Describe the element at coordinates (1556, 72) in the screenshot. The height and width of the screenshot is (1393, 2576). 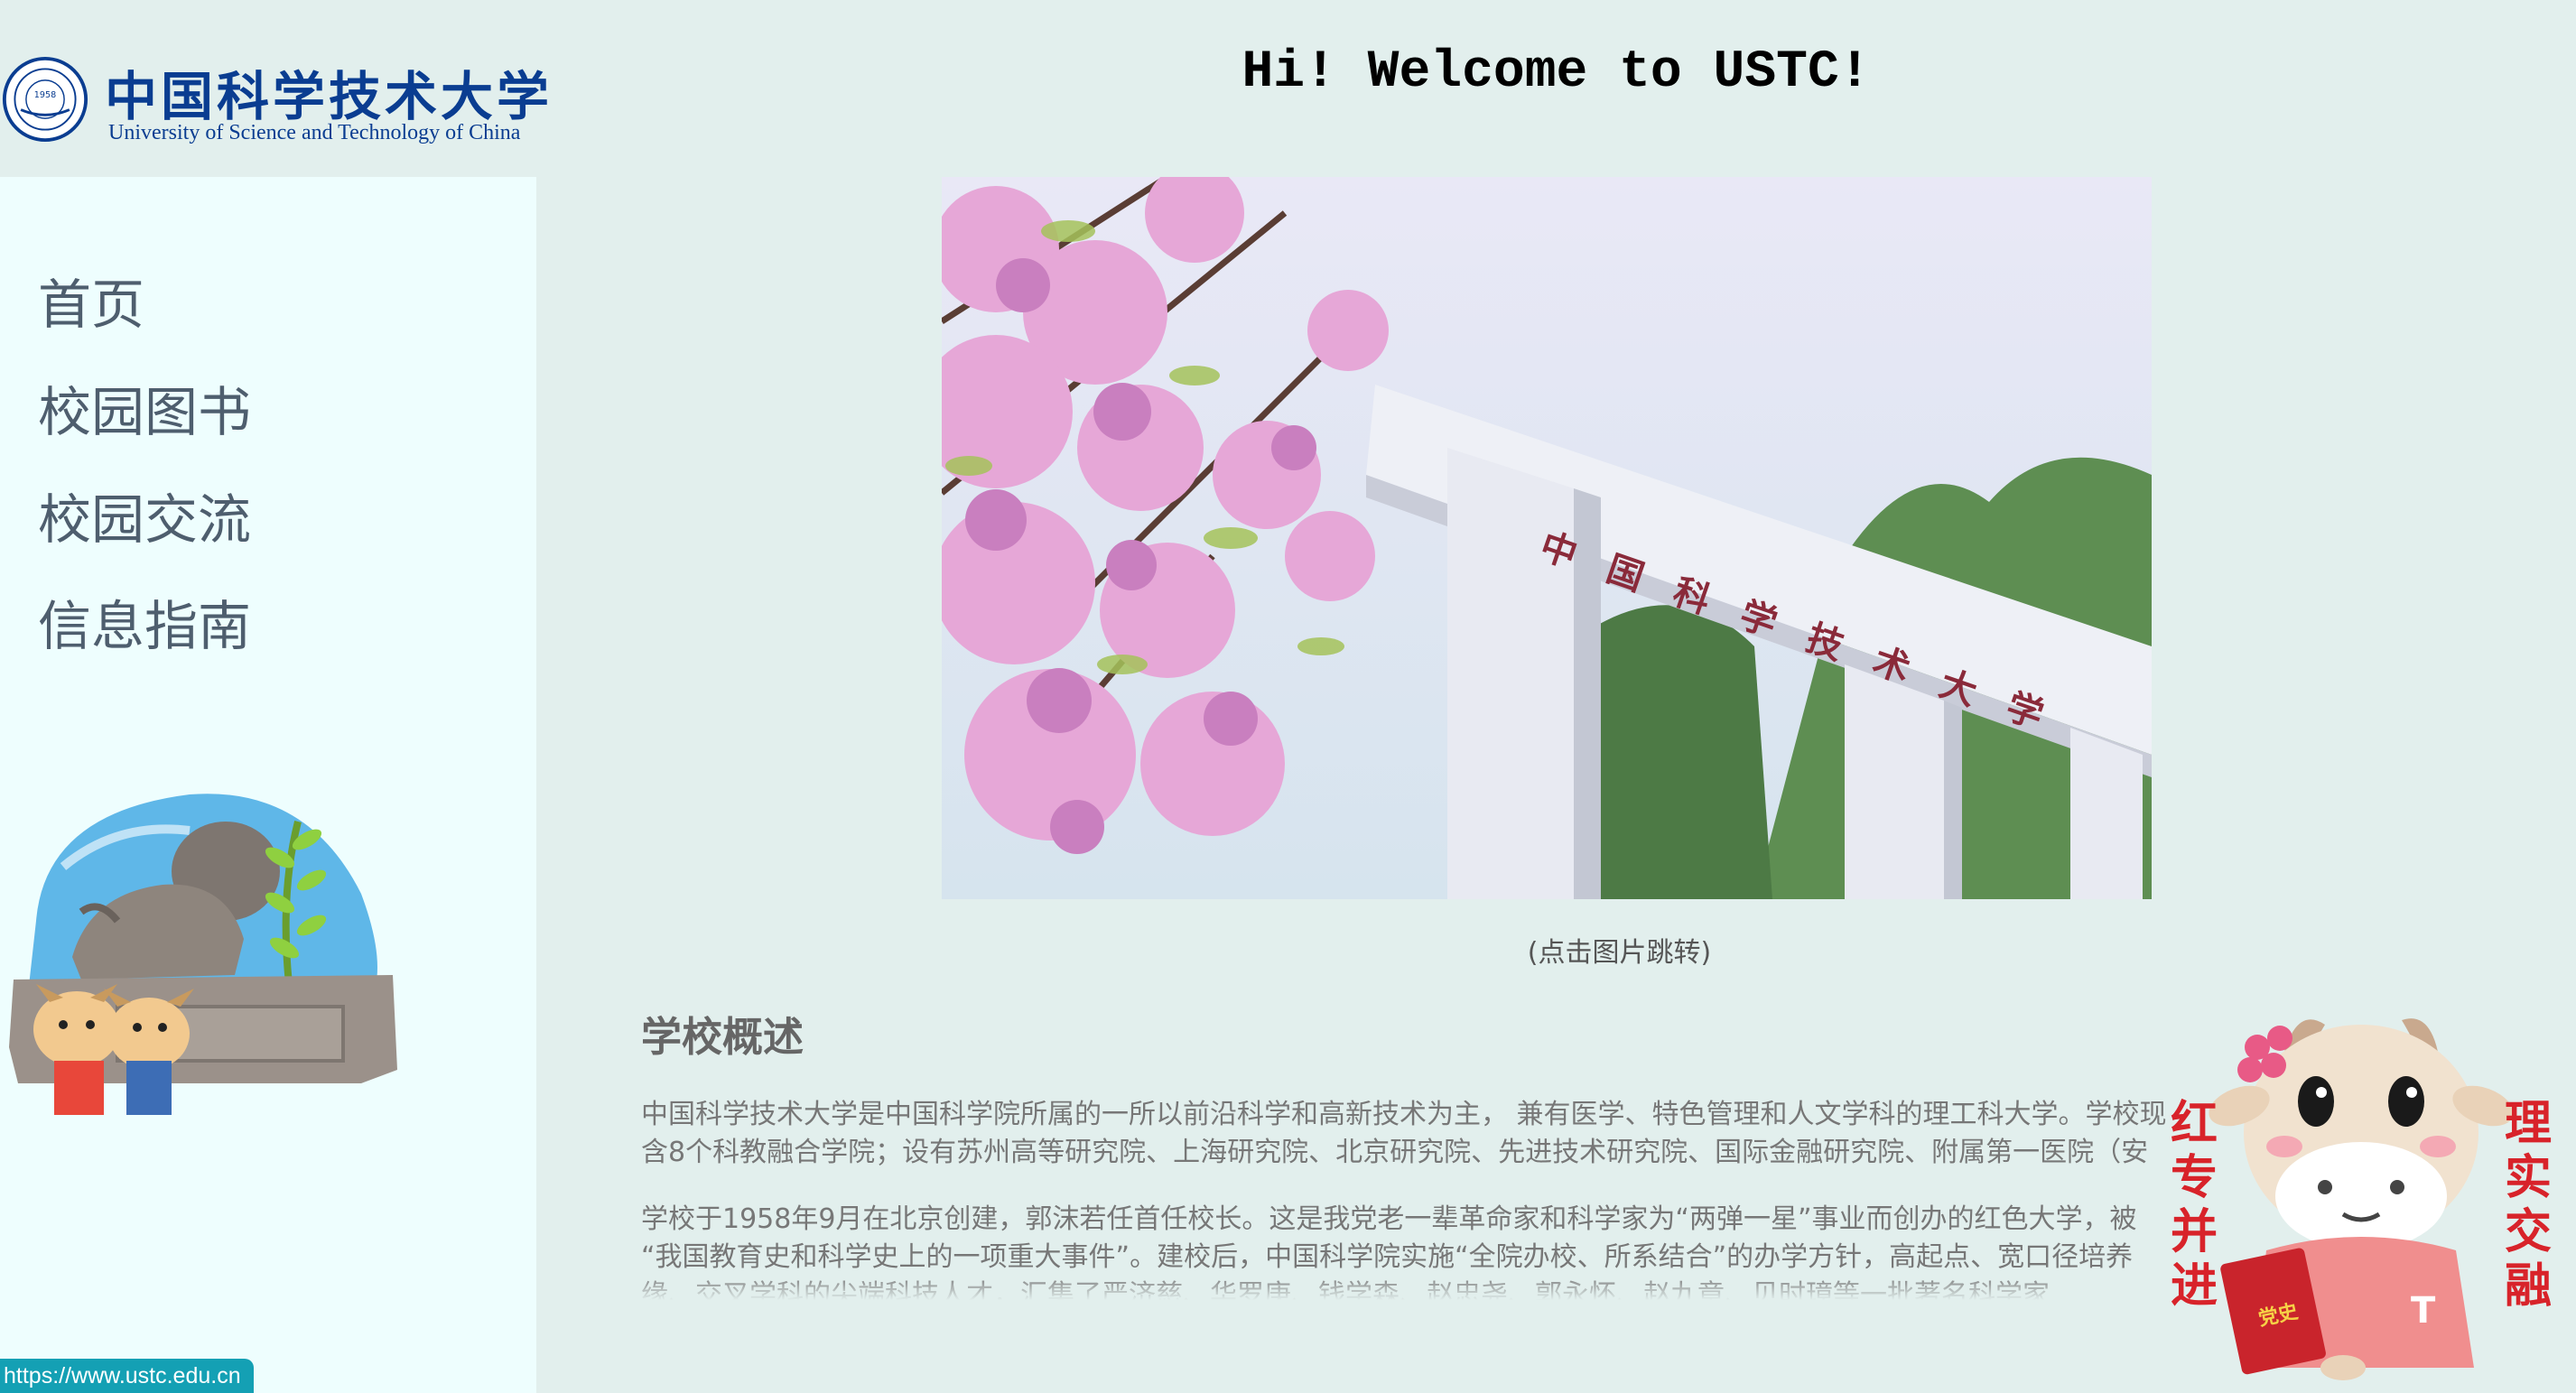
I see `welcome-heading: Hi! Welcome to USTC!` at that location.